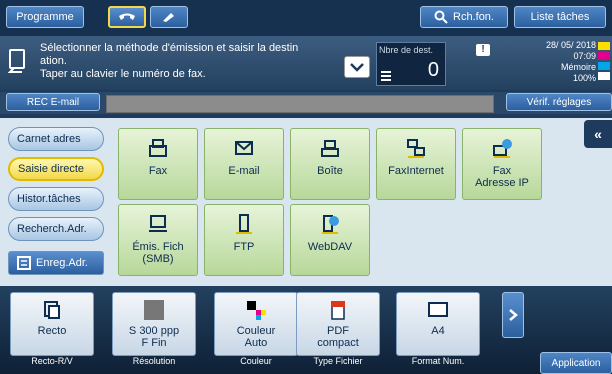  I want to click on counter-value: 0, so click(433, 70).